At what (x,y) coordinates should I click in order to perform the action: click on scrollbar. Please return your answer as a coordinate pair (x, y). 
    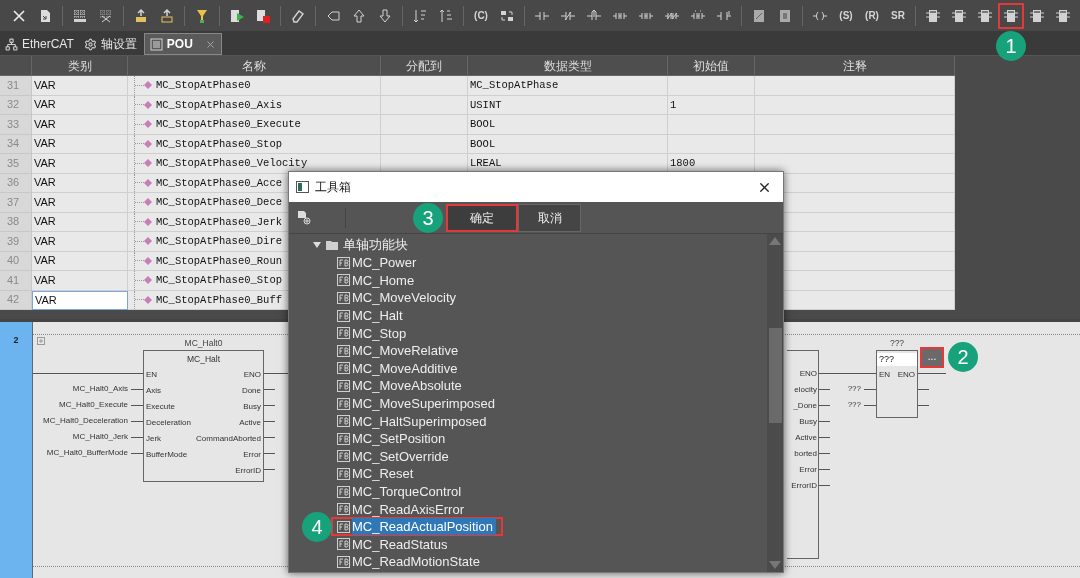
    Looking at the image, I should click on (775, 403).